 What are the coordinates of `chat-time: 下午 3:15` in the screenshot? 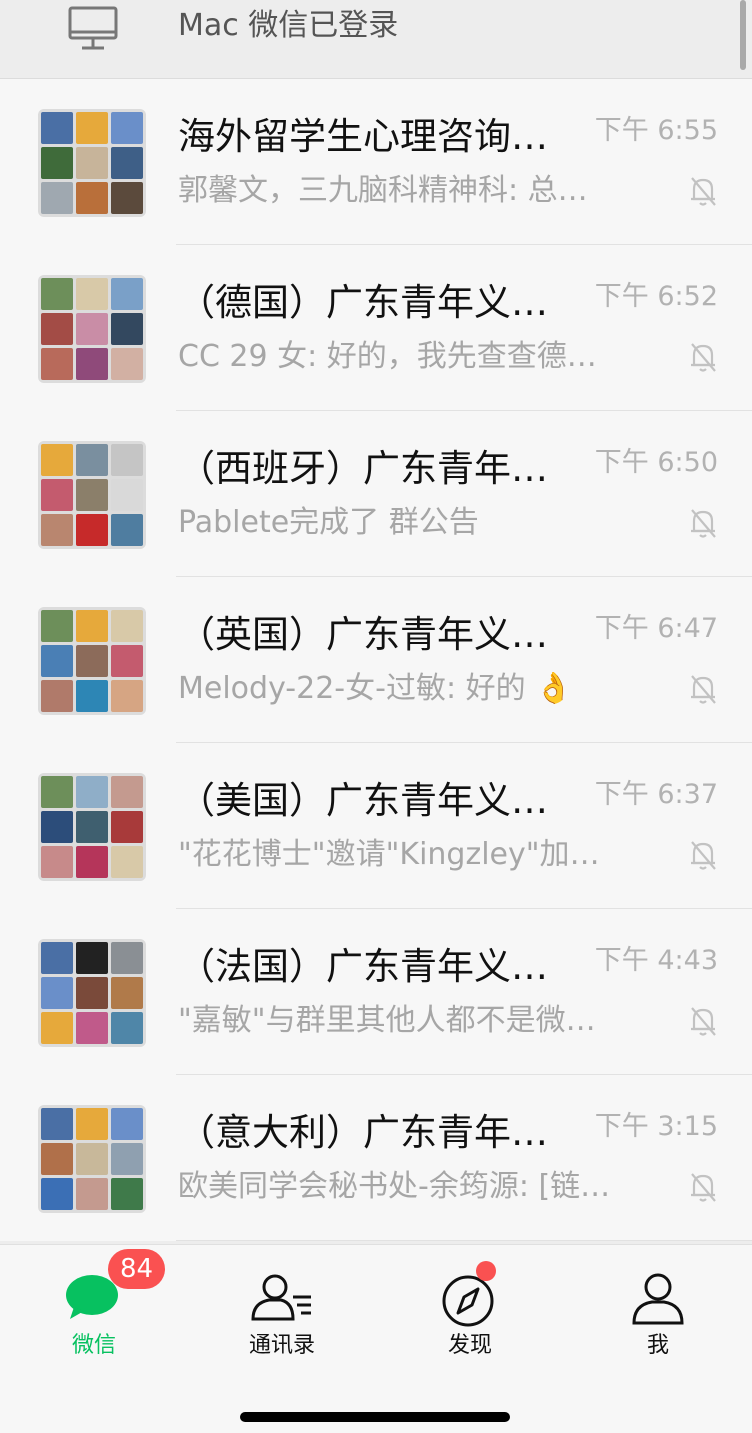 It's located at (656, 1126).